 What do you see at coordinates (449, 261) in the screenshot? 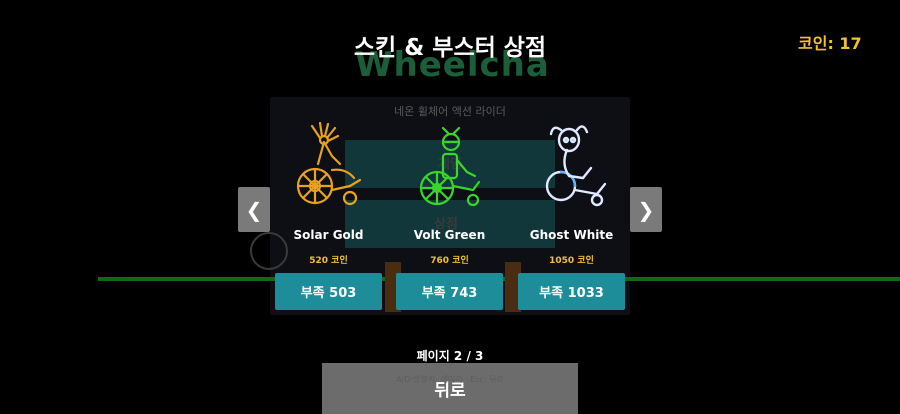
I see `item-price: 760 코인` at bounding box center [449, 261].